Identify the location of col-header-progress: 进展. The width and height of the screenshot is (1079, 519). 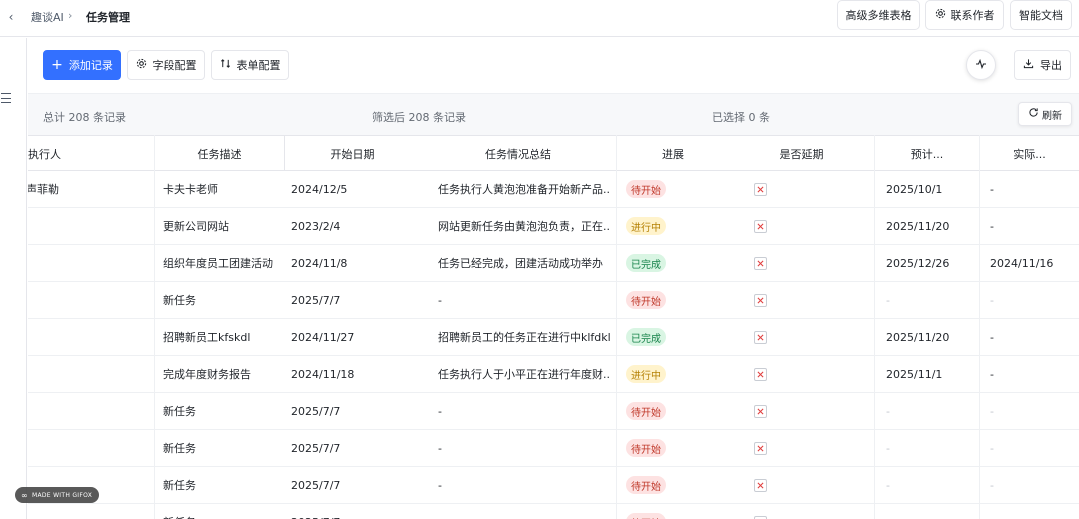
(673, 153).